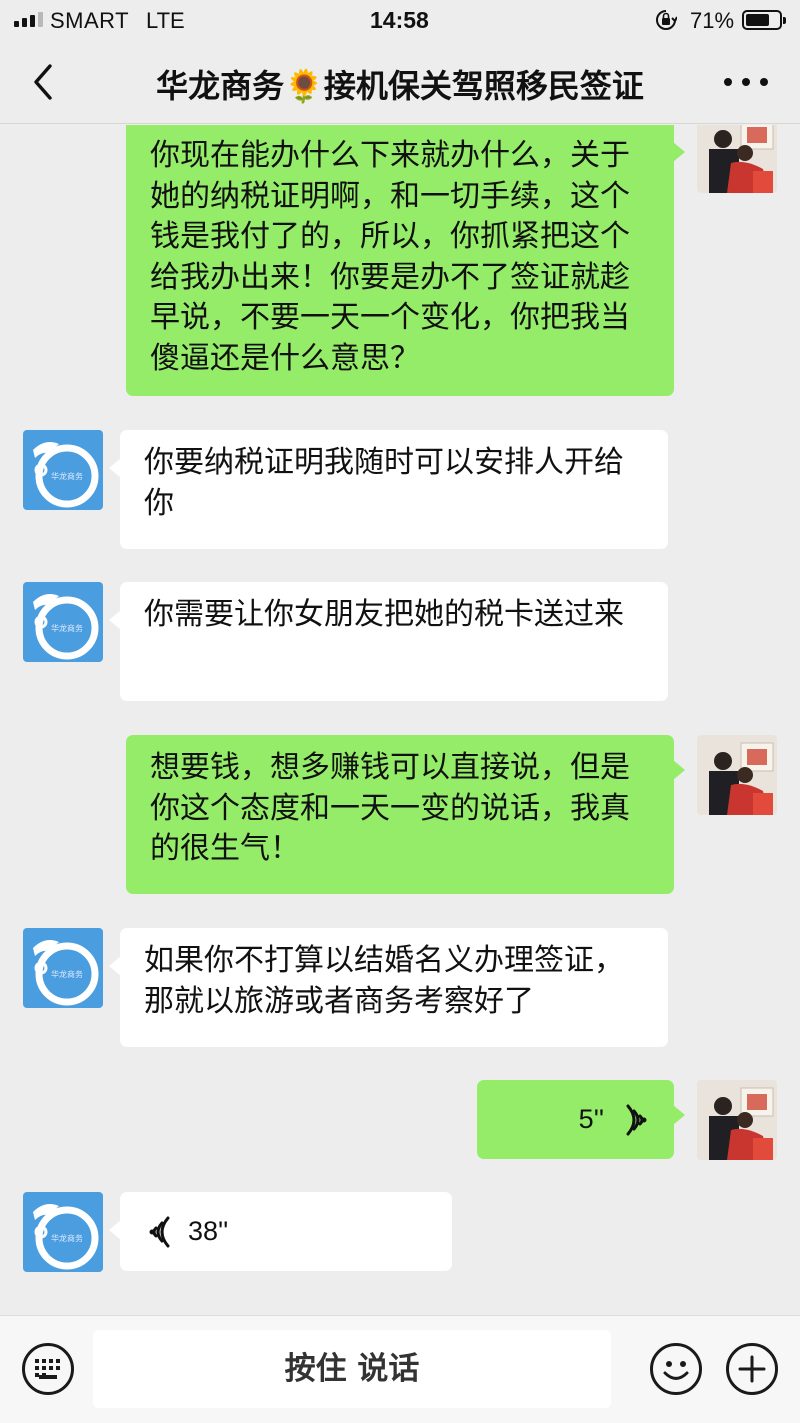 The width and height of the screenshot is (800, 1423). What do you see at coordinates (44, 82) in the screenshot?
I see `chevron-left-icon` at bounding box center [44, 82].